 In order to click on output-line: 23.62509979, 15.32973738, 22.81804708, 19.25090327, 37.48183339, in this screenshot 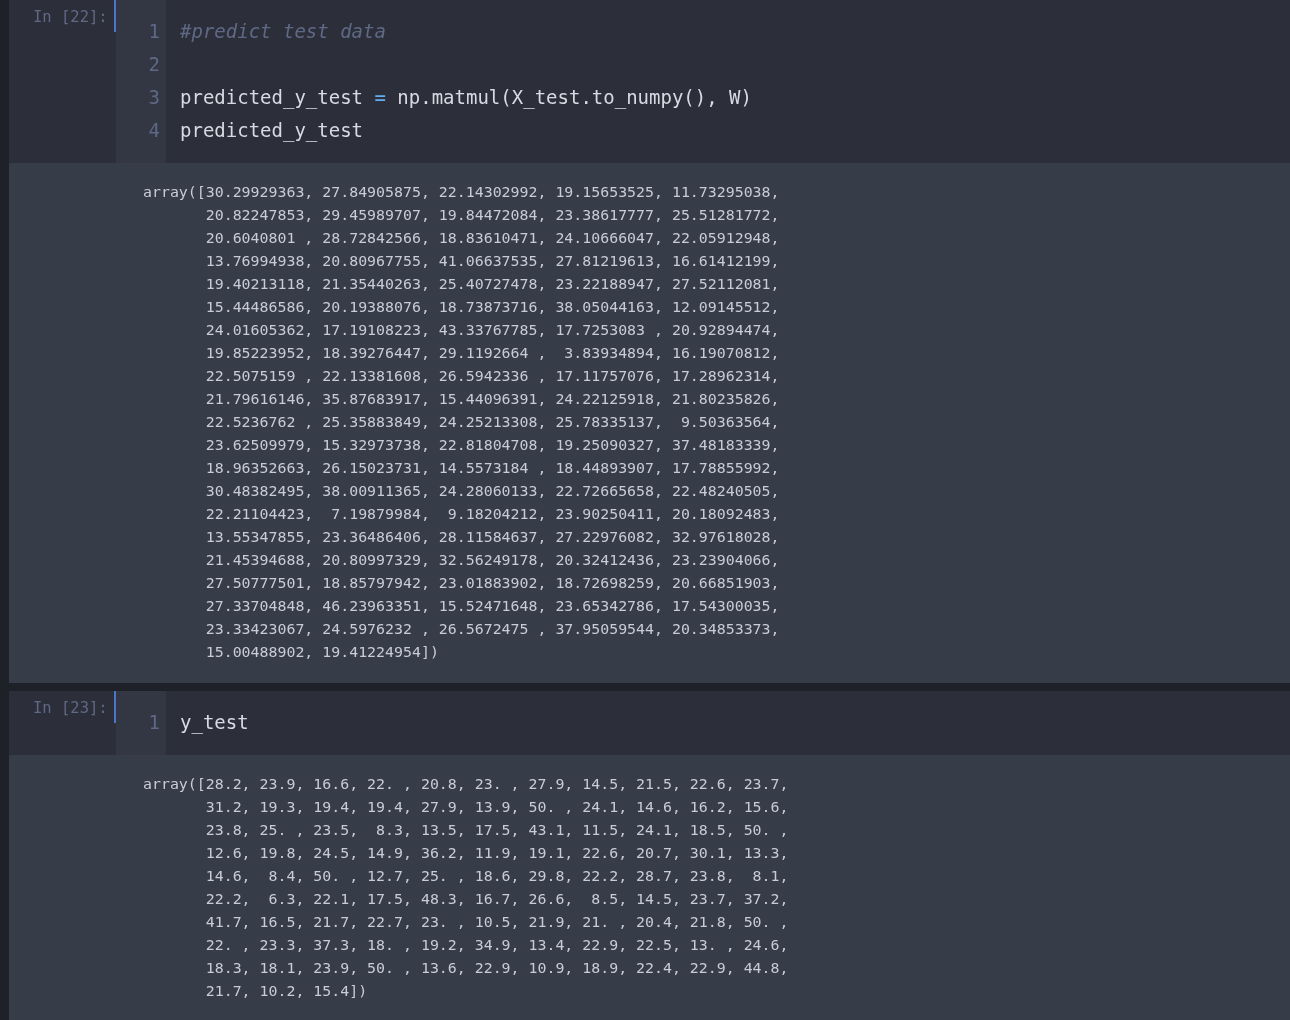, I will do `click(492, 445)`.